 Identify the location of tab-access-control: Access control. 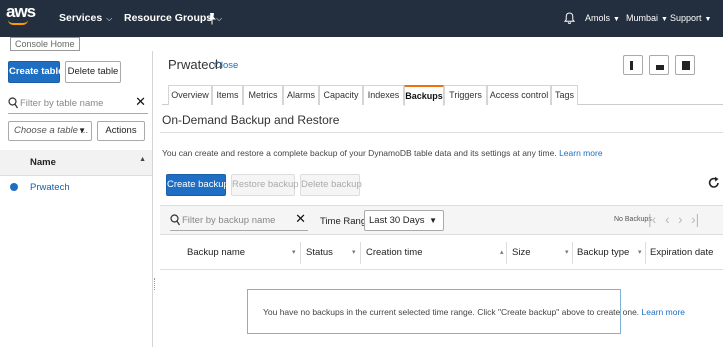
(519, 95).